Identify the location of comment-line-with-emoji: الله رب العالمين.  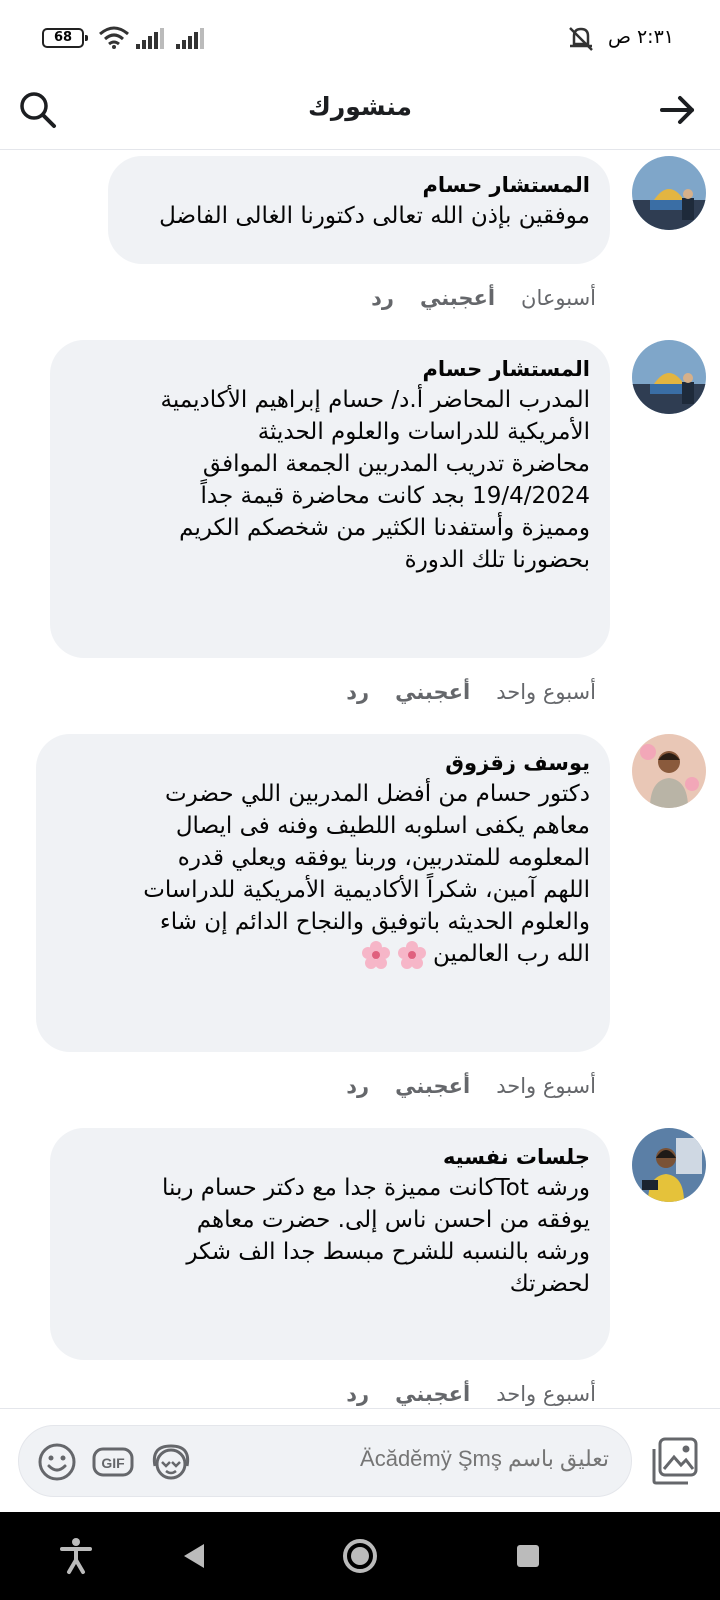
(323, 954).